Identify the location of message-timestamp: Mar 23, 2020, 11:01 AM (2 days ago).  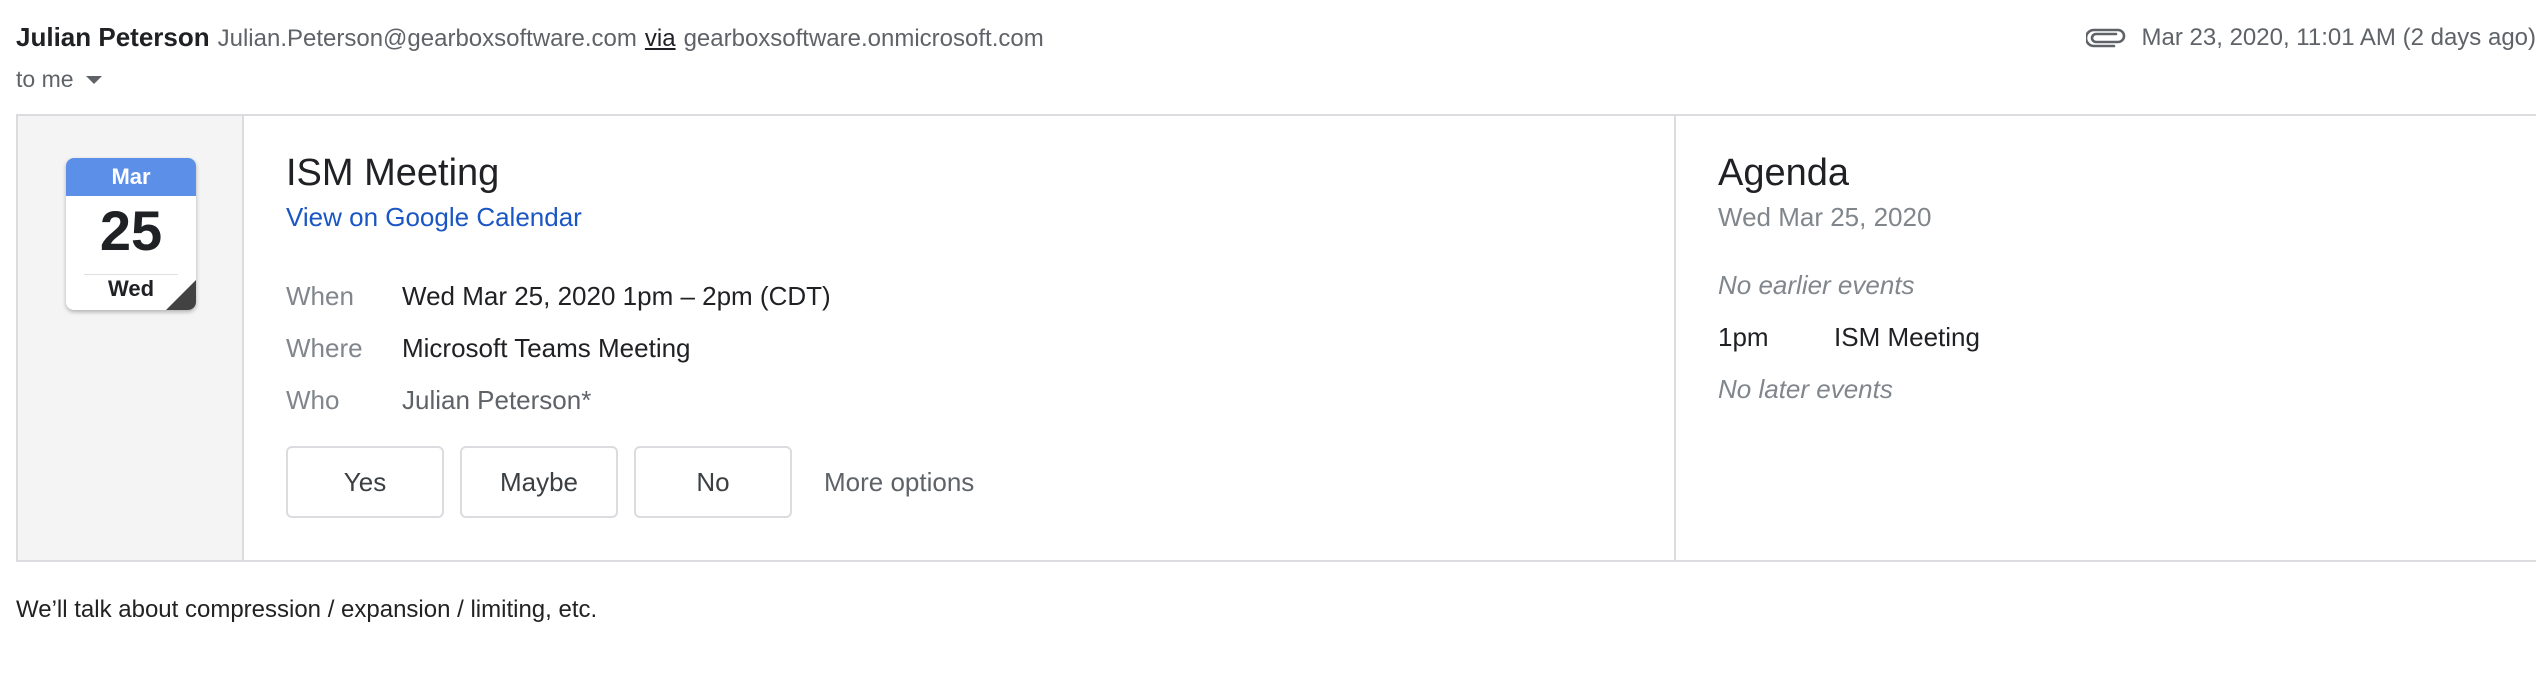
(2338, 37).